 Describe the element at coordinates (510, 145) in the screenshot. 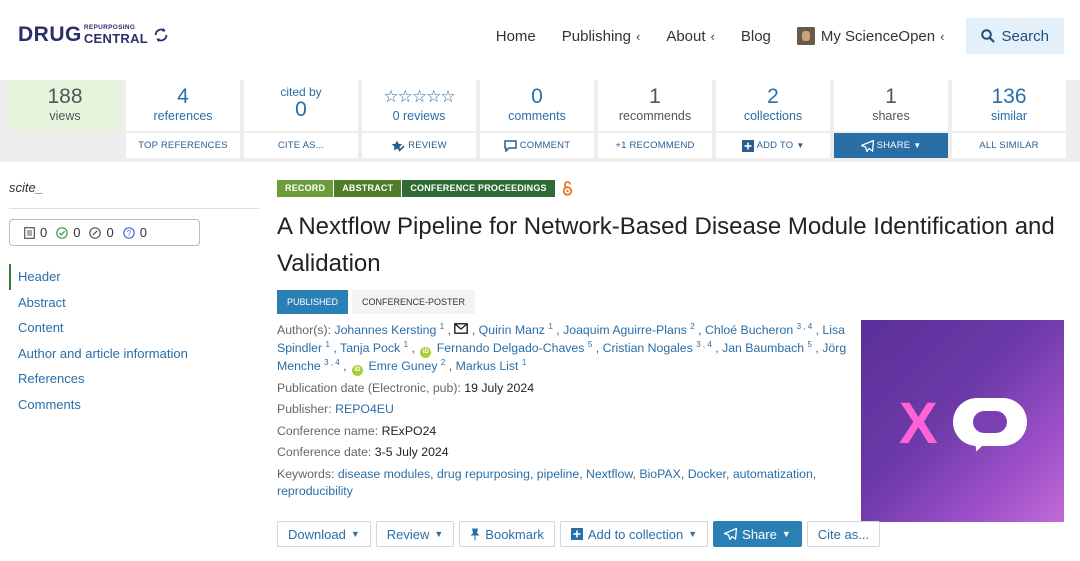

I see `comment-icon` at that location.